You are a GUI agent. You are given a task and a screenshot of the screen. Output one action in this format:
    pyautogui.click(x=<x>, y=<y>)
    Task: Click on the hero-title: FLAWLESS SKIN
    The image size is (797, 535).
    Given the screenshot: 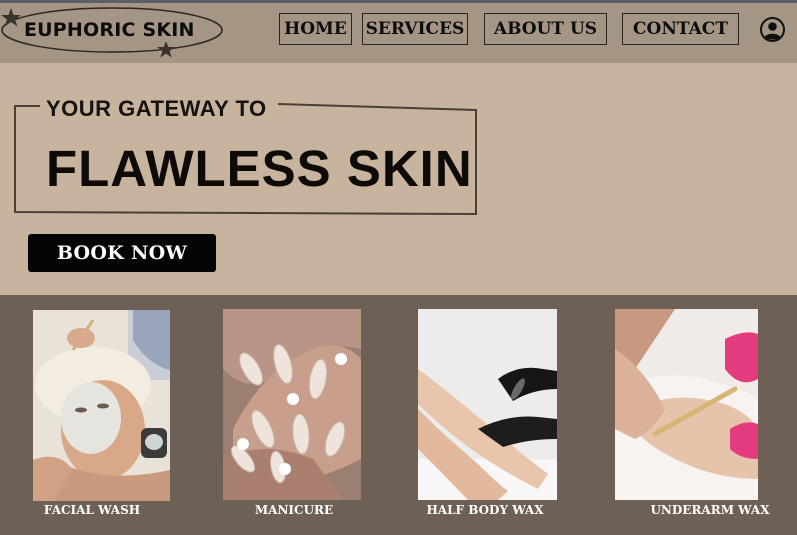 What is the action you would take?
    pyautogui.click(x=259, y=168)
    